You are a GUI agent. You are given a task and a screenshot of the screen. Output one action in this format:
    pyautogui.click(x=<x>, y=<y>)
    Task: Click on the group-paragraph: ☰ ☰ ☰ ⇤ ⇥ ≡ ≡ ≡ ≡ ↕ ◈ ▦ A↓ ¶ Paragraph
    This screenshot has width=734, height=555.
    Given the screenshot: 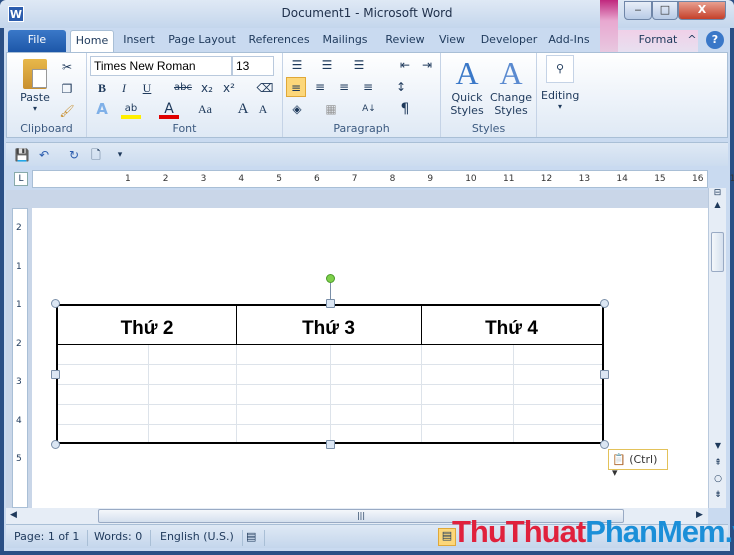 What is the action you would take?
    pyautogui.click(x=362, y=95)
    